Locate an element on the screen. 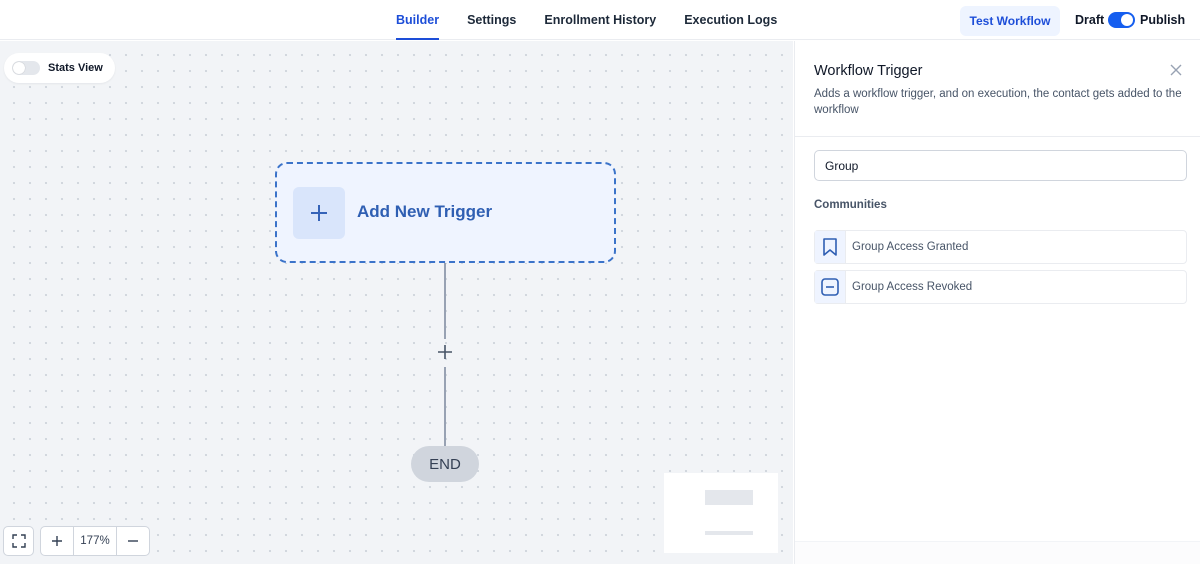 The width and height of the screenshot is (1200, 564). trigger-search-input is located at coordinates (1000, 165).